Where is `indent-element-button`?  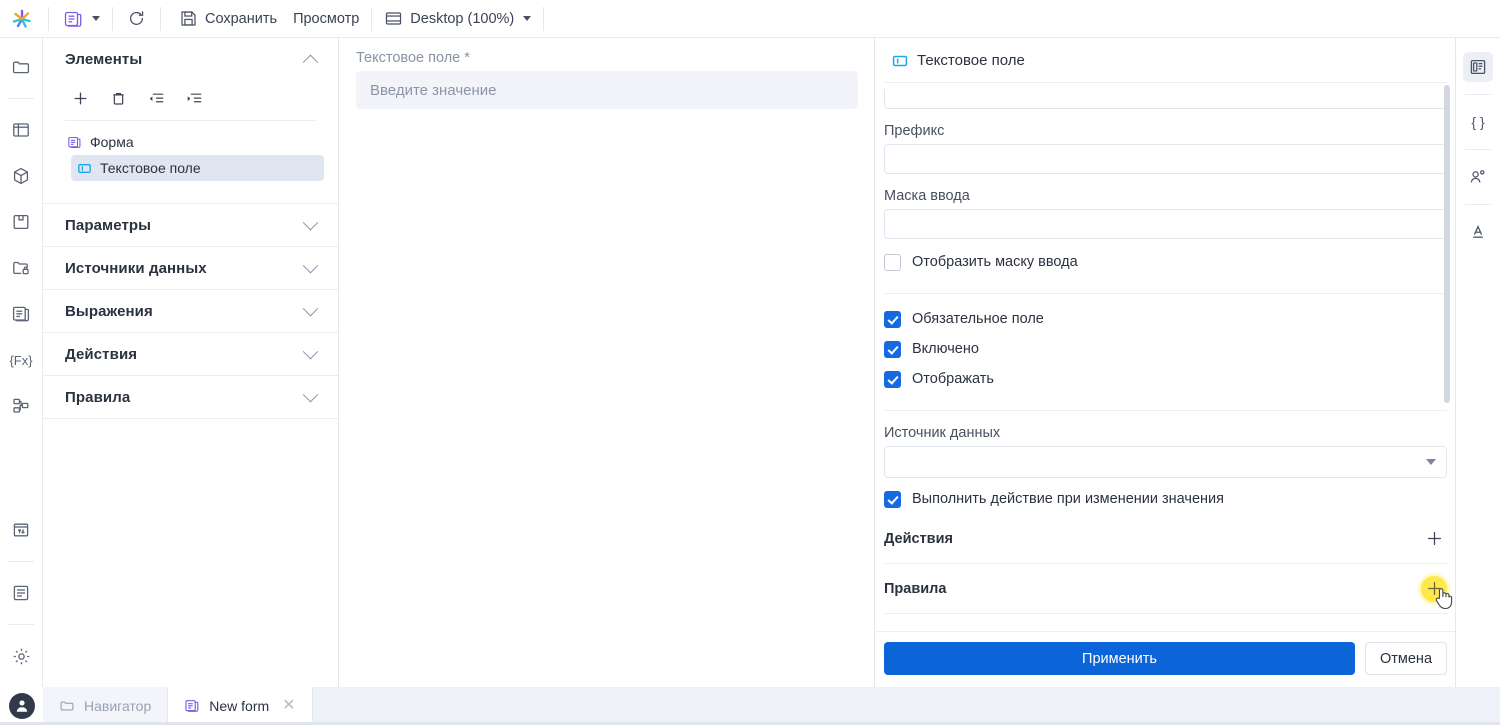
indent-element-button is located at coordinates (194, 98).